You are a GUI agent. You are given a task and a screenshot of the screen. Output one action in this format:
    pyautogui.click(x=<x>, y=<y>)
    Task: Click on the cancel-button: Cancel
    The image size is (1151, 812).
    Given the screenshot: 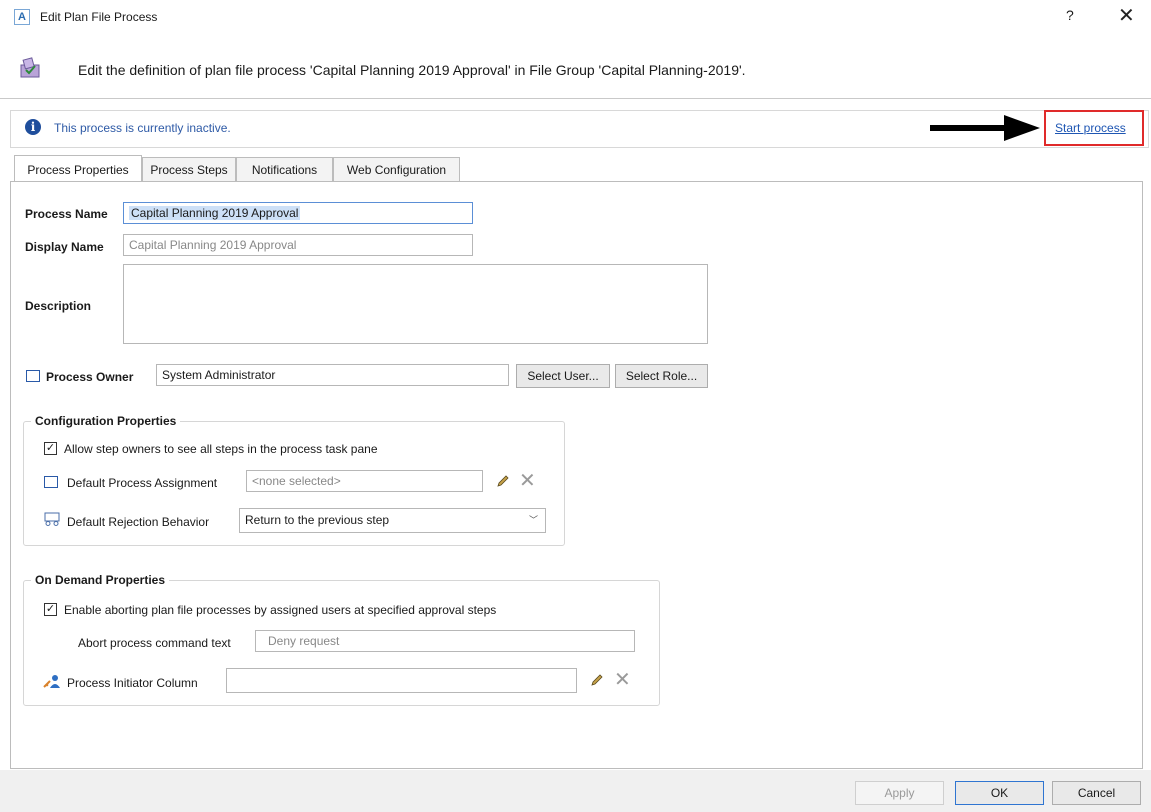 What is the action you would take?
    pyautogui.click(x=1096, y=793)
    